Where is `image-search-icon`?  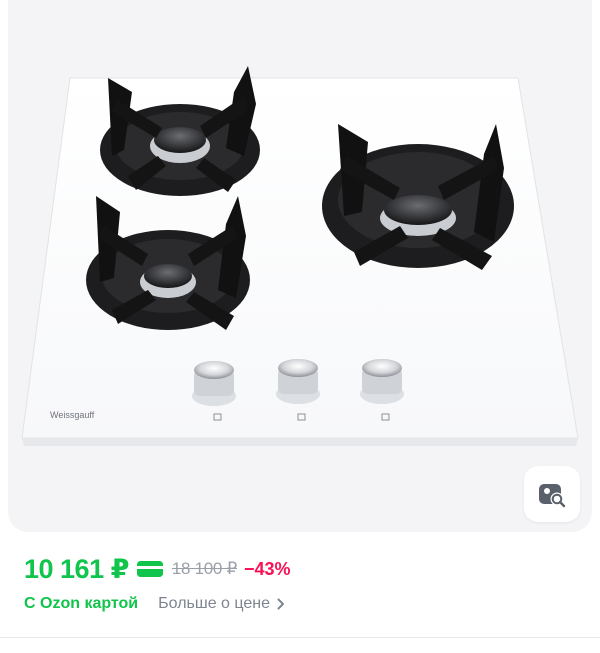 image-search-icon is located at coordinates (552, 494).